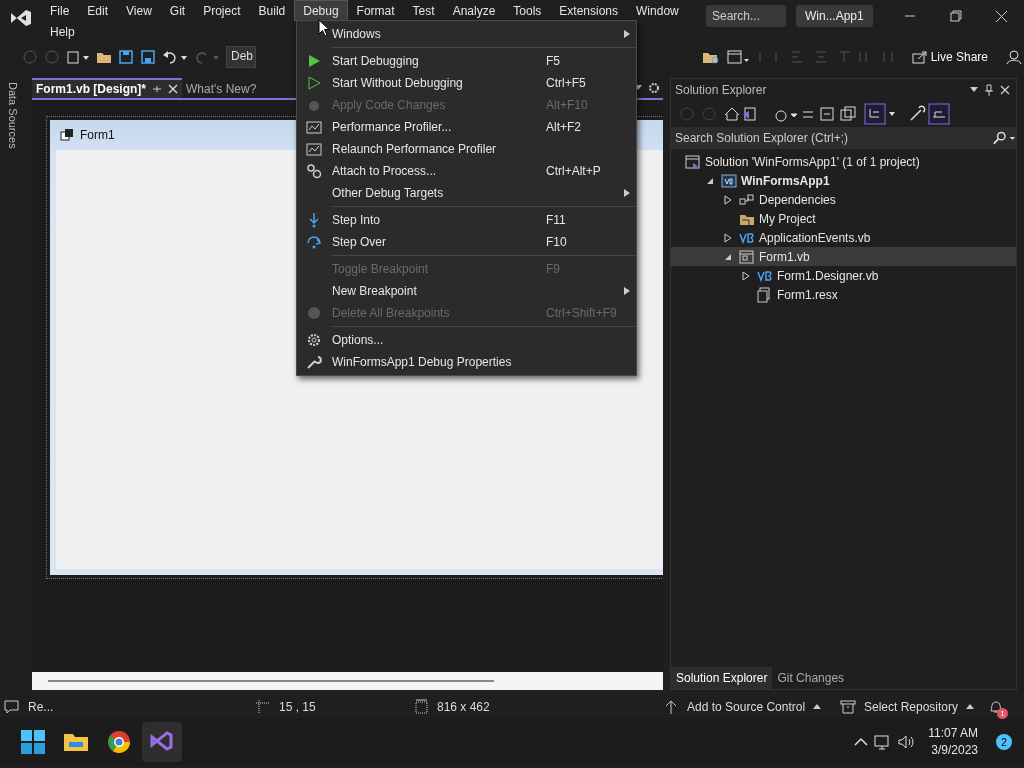 This screenshot has height=768, width=1024. I want to click on panel-tab: Git Changes, so click(811, 678).